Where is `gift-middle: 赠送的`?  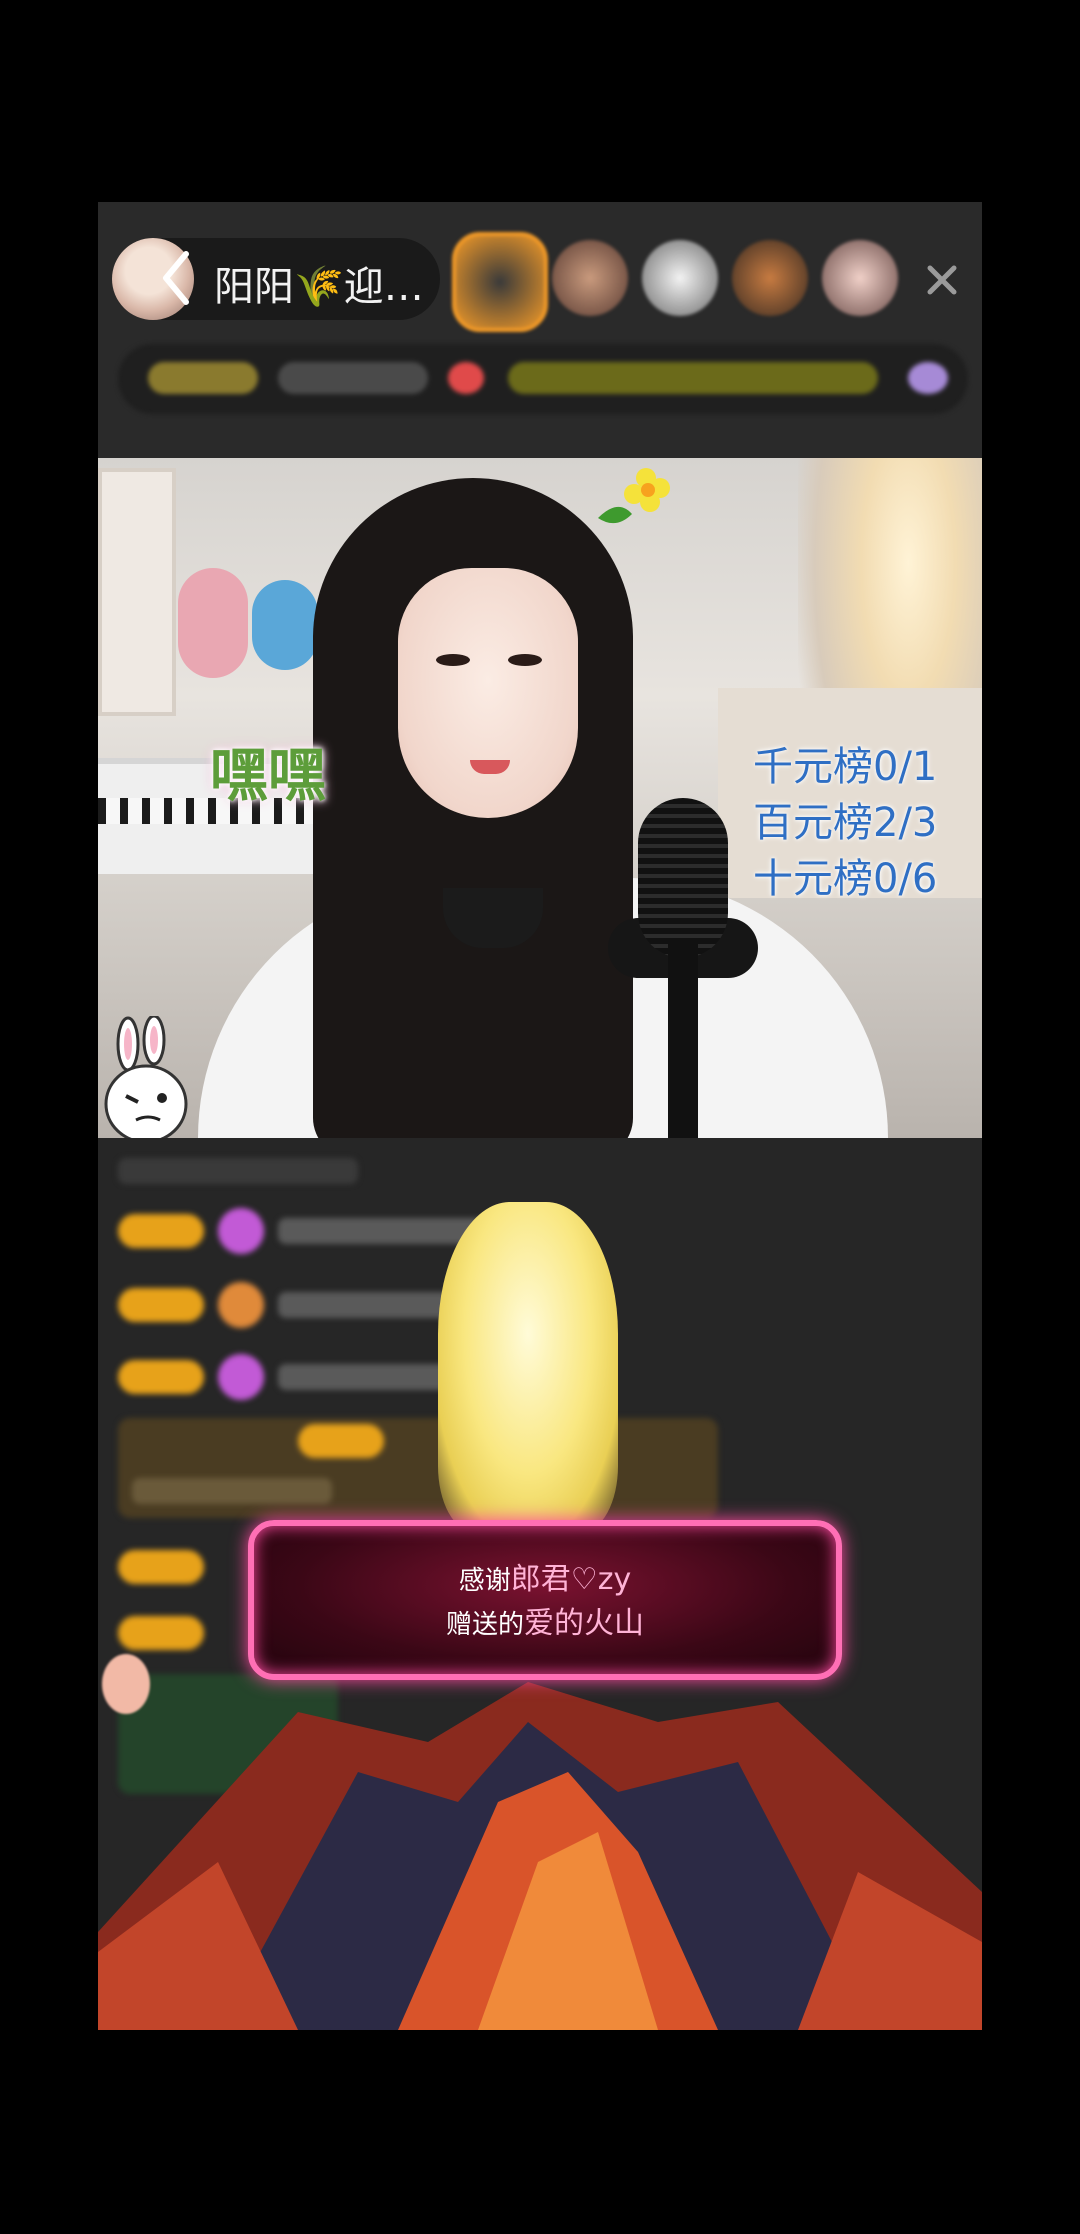 gift-middle: 赠送的 is located at coordinates (484, 1625).